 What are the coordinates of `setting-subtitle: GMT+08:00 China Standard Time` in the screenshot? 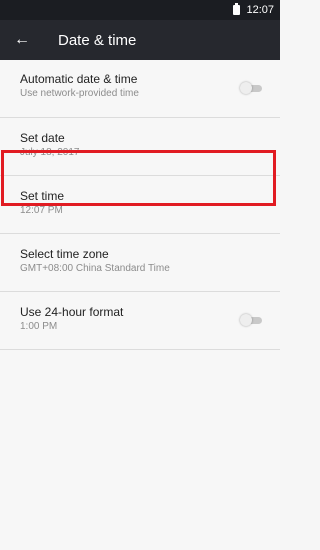 It's located at (95, 268).